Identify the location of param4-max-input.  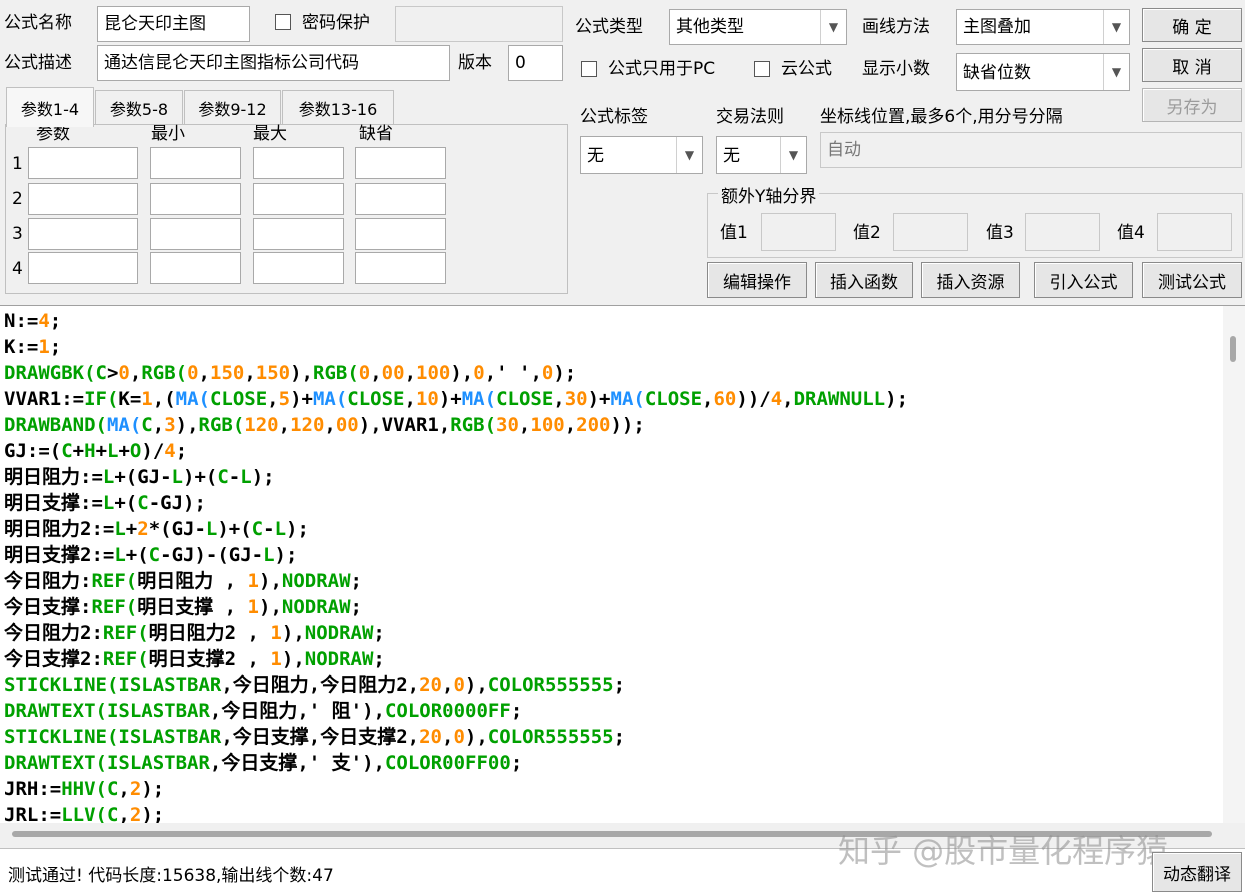
(298, 268).